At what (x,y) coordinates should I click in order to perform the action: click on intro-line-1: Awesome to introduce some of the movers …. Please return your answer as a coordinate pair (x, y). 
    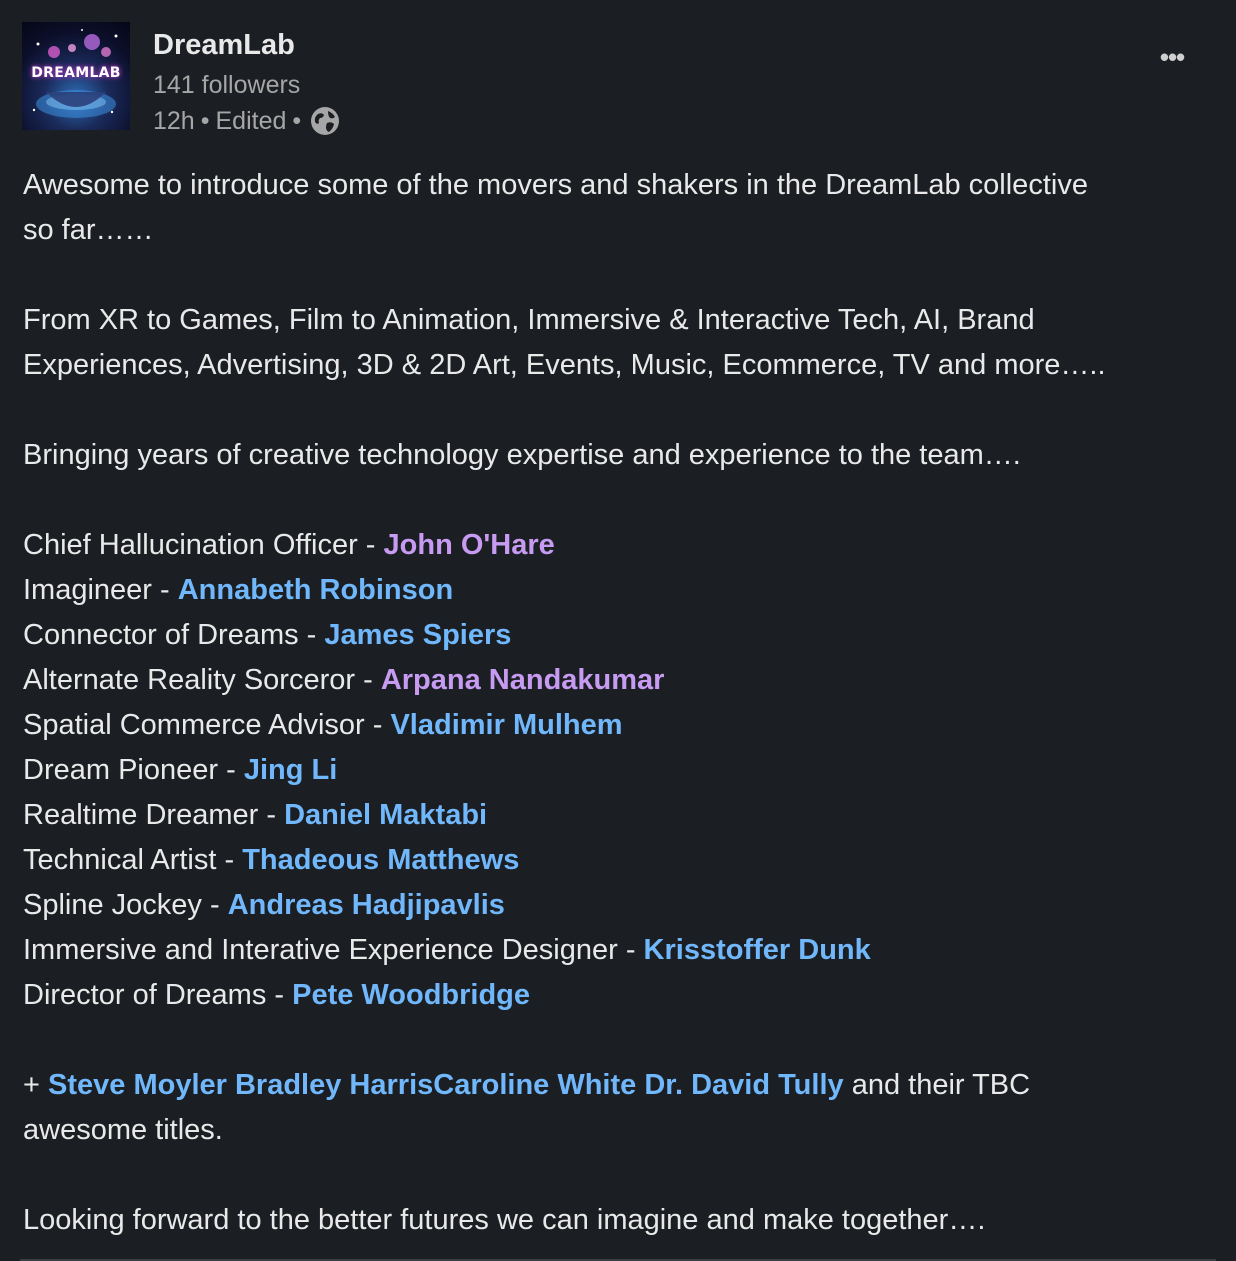
    Looking at the image, I should click on (555, 185).